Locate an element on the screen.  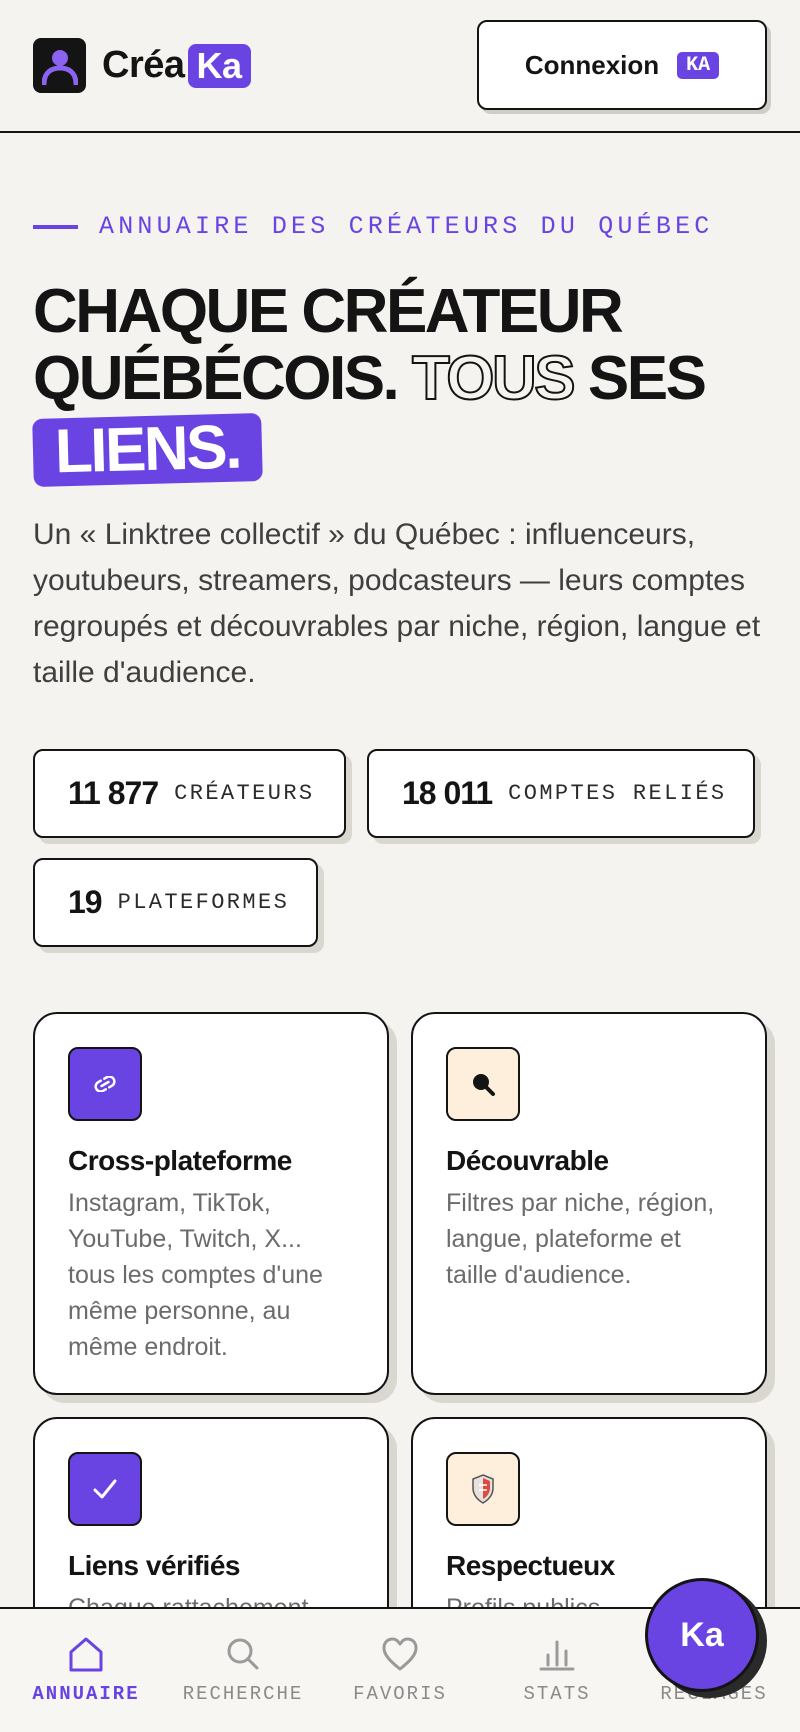
feature-title: Respectueux is located at coordinates (530, 1565).